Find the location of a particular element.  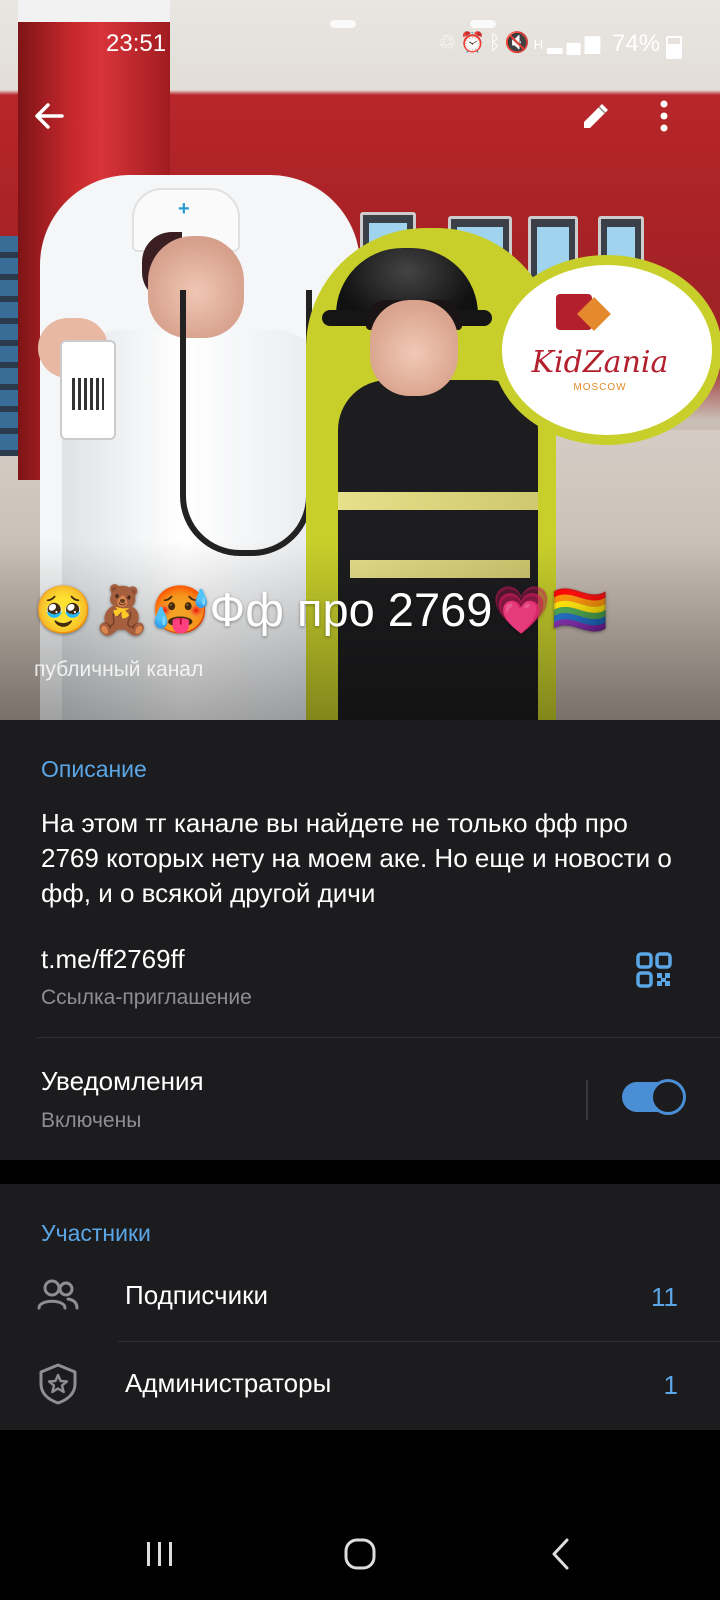

recents-icon is located at coordinates (159, 1554).